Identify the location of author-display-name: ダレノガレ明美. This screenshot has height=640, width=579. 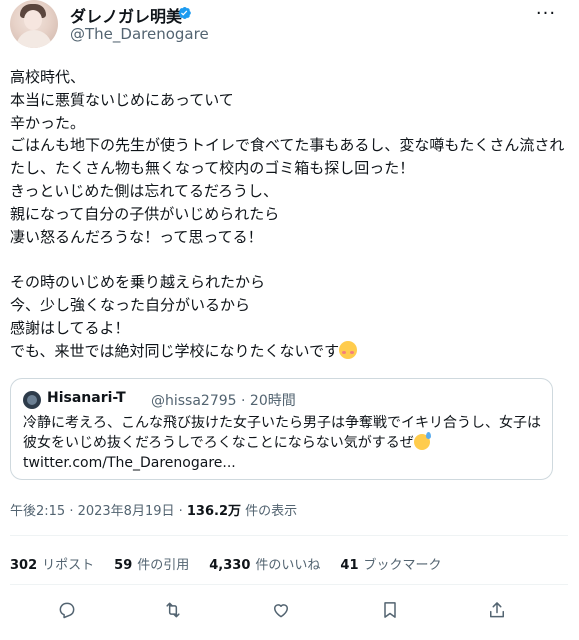
(126, 15).